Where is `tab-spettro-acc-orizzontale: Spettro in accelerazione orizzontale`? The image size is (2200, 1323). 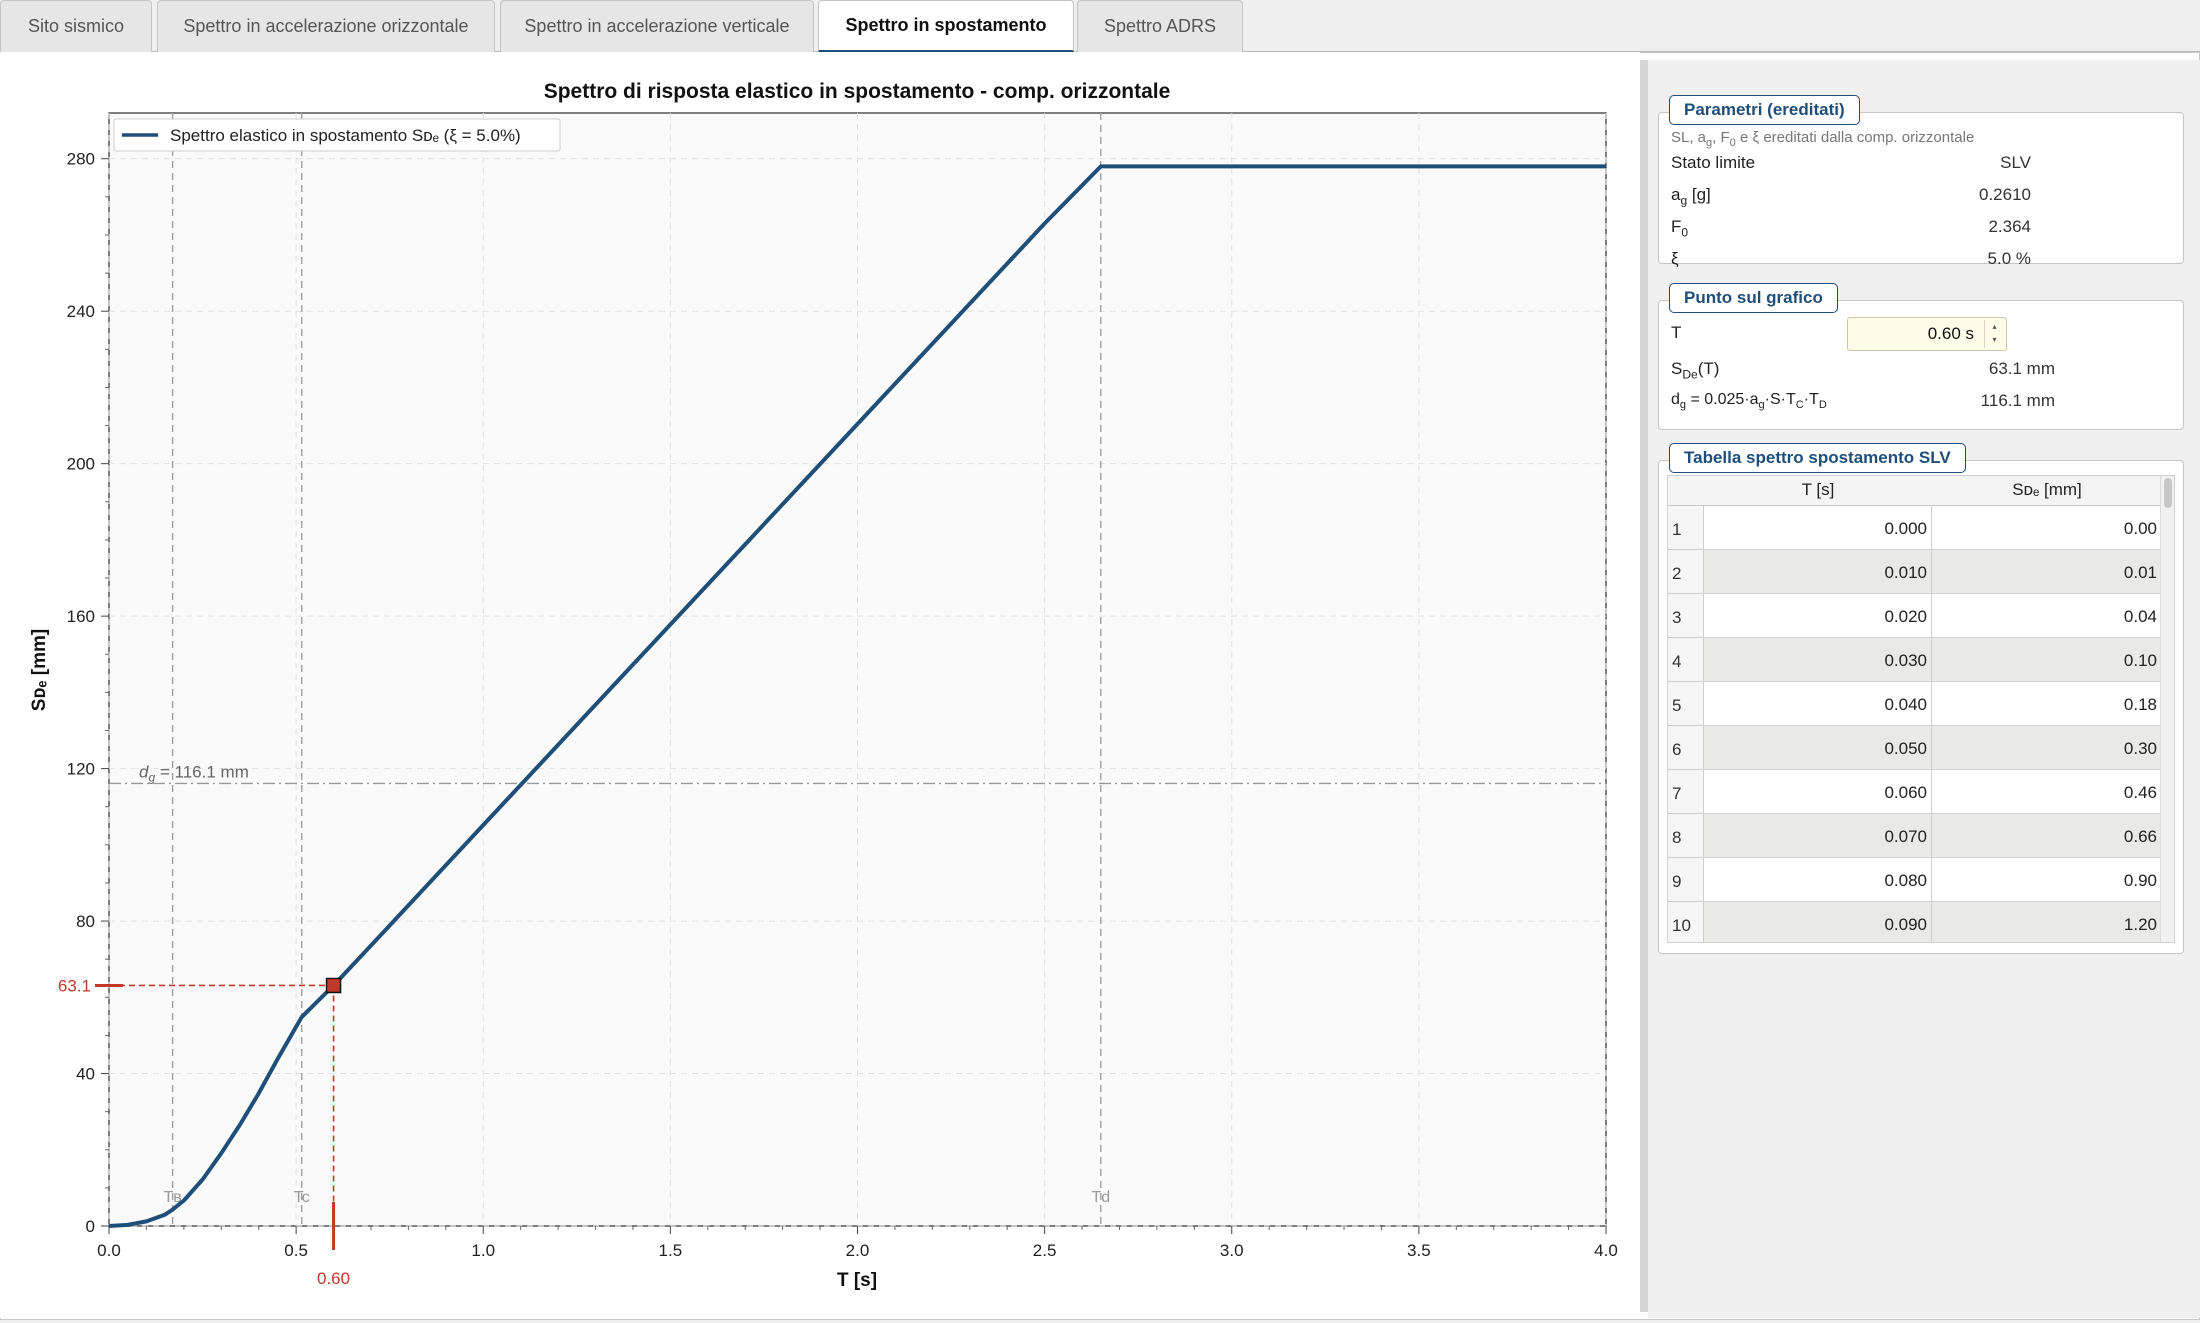 tab-spettro-acc-orizzontale: Spettro in accelerazione orizzontale is located at coordinates (326, 26).